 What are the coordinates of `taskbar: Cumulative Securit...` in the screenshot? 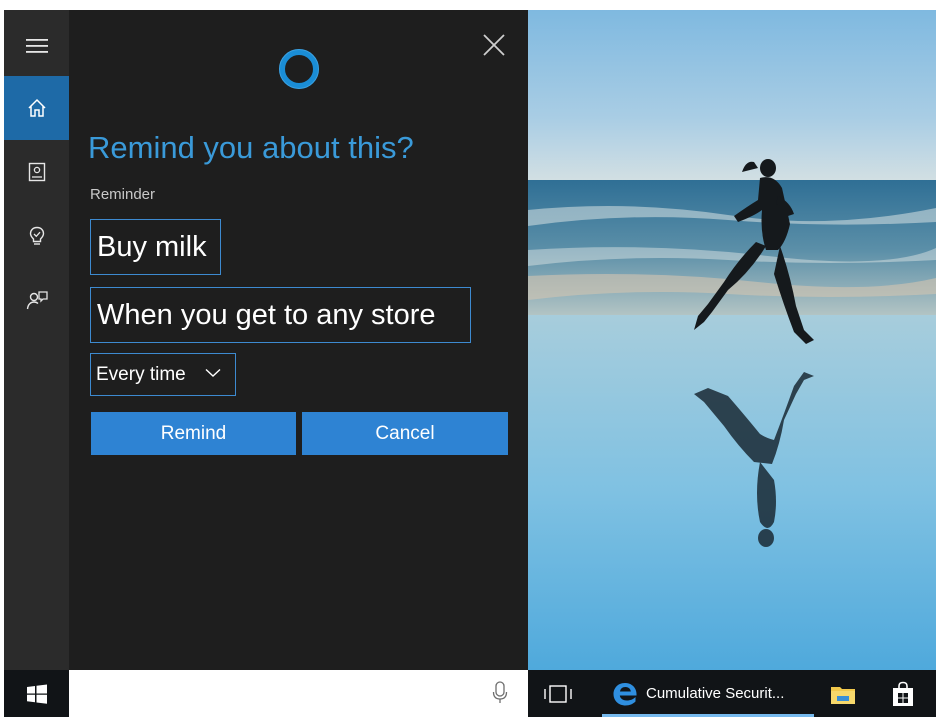 It's located at (470, 693).